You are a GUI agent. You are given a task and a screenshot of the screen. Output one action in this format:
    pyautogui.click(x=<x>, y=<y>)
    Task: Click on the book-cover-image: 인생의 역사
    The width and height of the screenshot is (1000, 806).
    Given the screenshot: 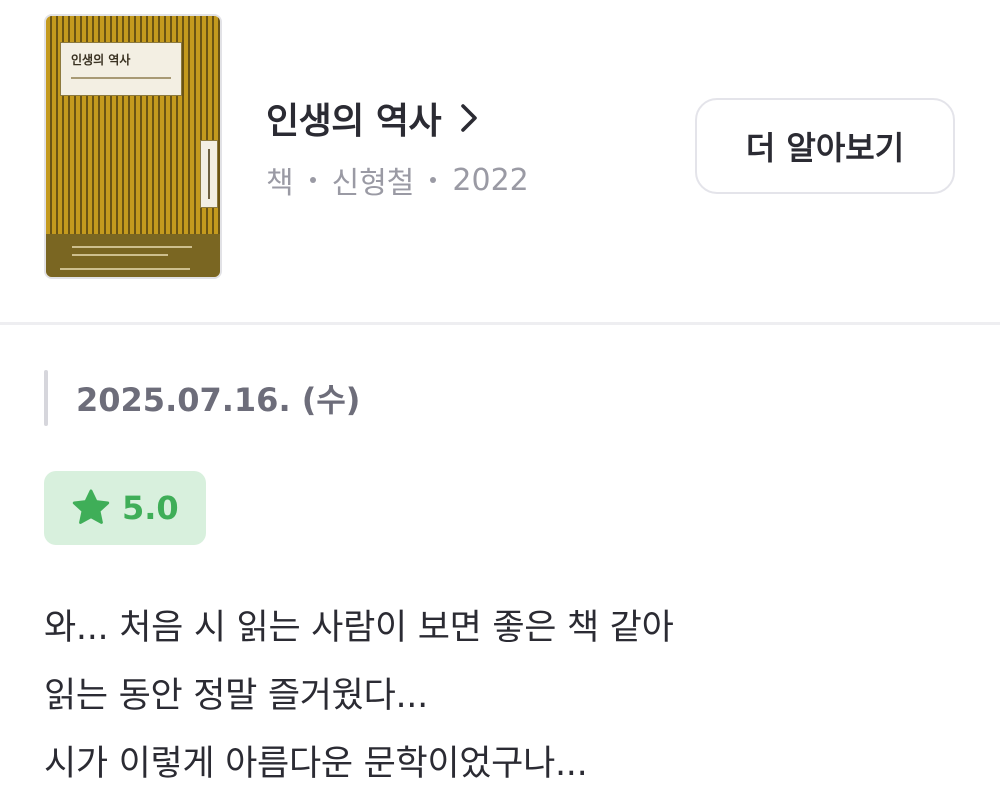 What is the action you would take?
    pyautogui.click(x=133, y=146)
    